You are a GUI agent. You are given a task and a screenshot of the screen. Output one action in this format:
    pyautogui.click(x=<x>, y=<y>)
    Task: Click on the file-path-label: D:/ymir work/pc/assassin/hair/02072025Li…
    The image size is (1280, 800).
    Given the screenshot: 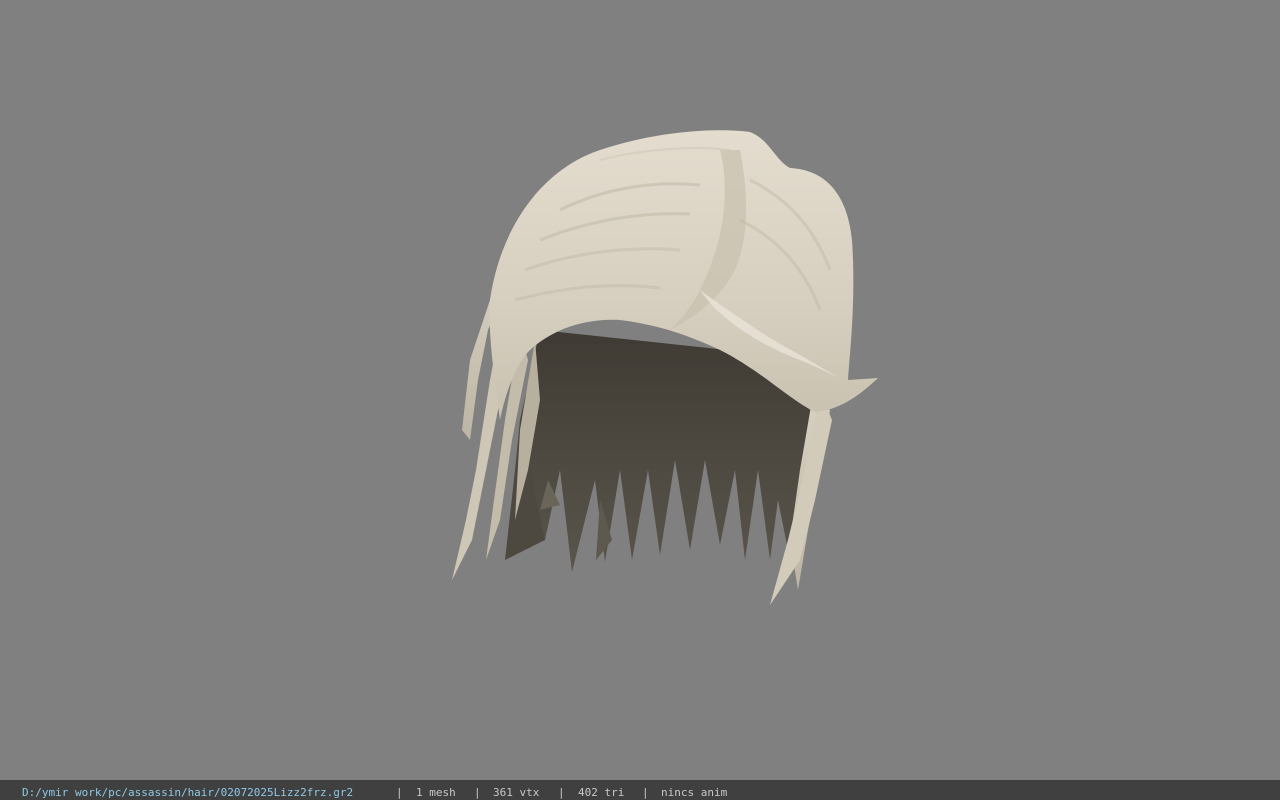 What is the action you would take?
    pyautogui.click(x=188, y=792)
    